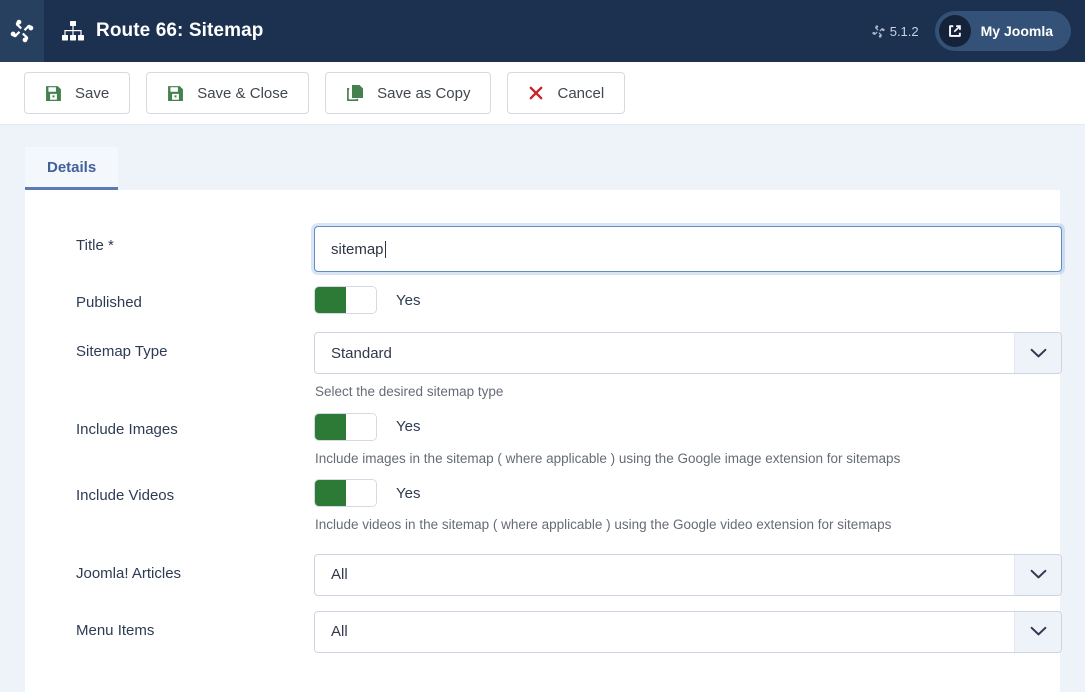  I want to click on published-toggle, so click(345, 300).